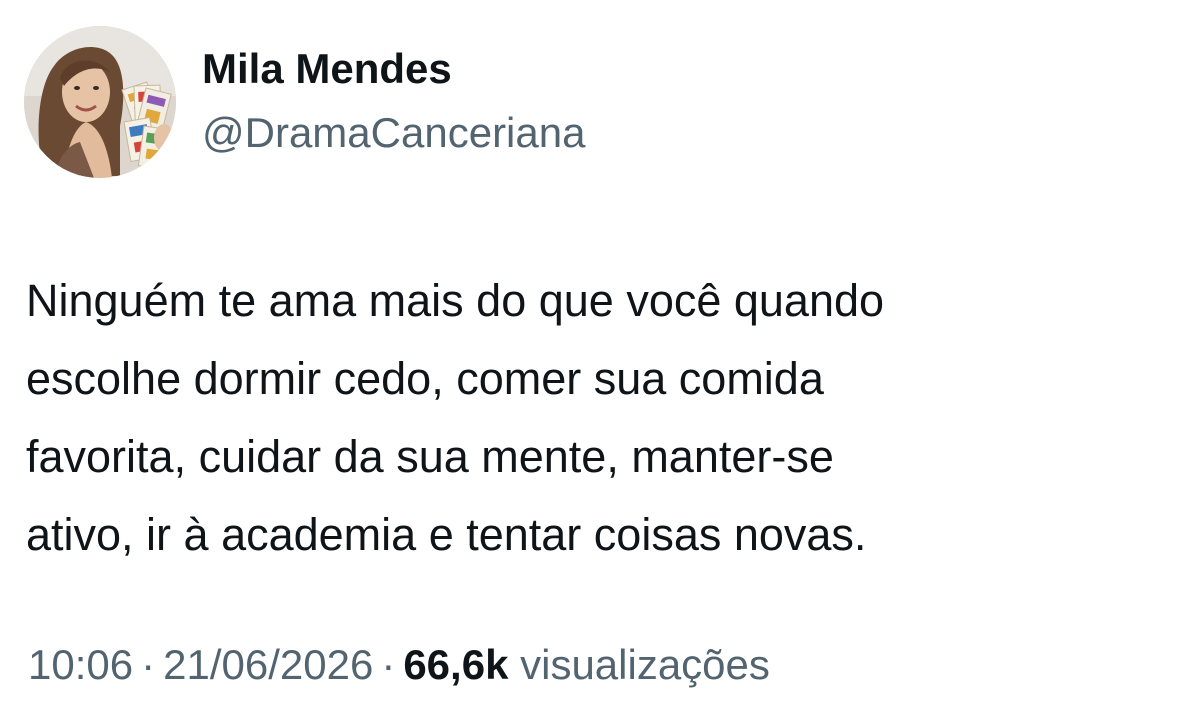 Image resolution: width=1200 pixels, height=712 pixels. I want to click on views-label: visualizações, so click(645, 664).